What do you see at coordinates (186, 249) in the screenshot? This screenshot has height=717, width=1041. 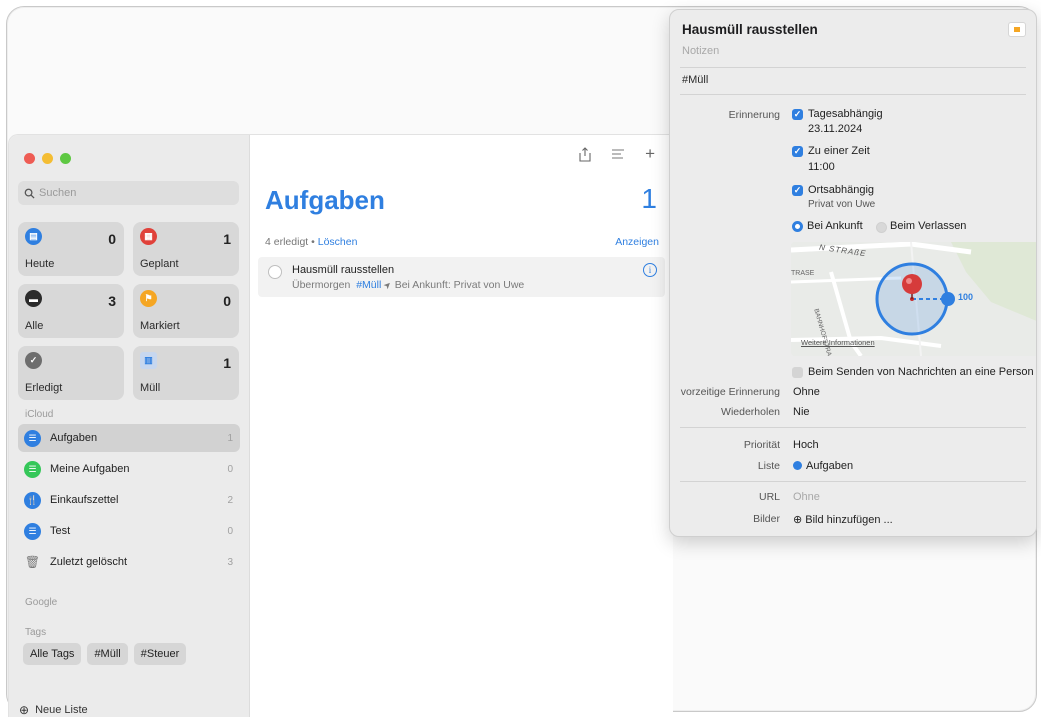 I see `smart-list-geplant: ▦ 1 Geplant` at bounding box center [186, 249].